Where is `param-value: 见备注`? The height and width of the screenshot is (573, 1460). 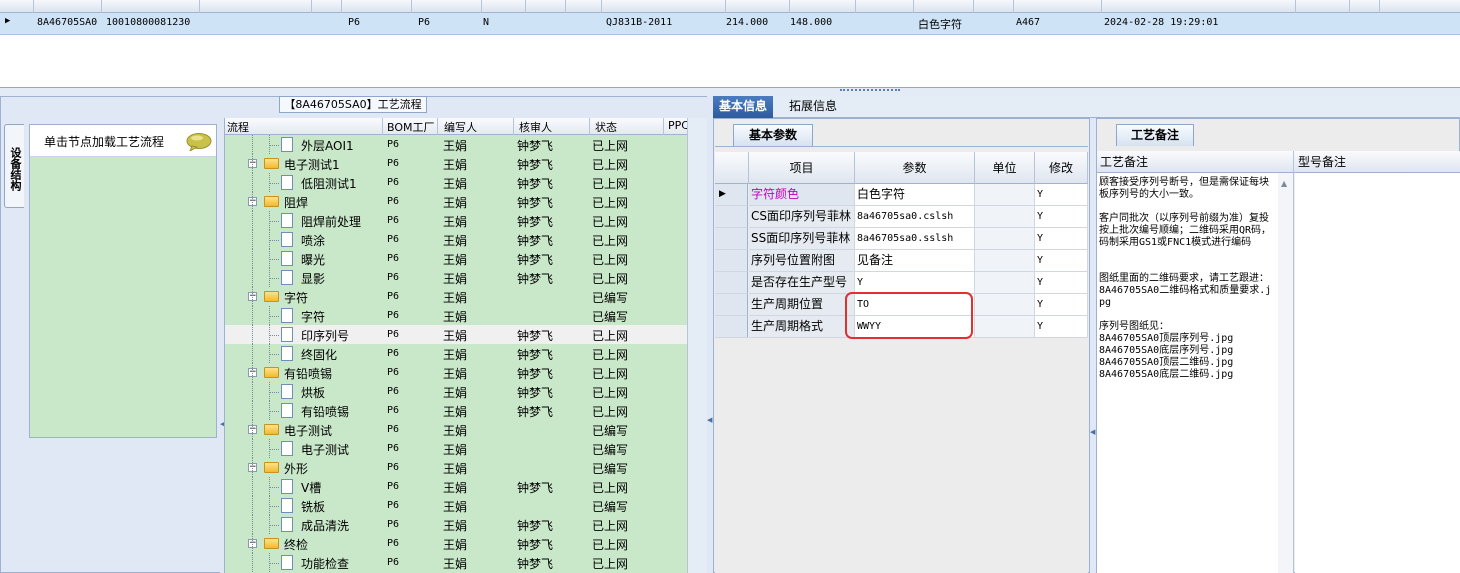 param-value: 见备注 is located at coordinates (915, 261).